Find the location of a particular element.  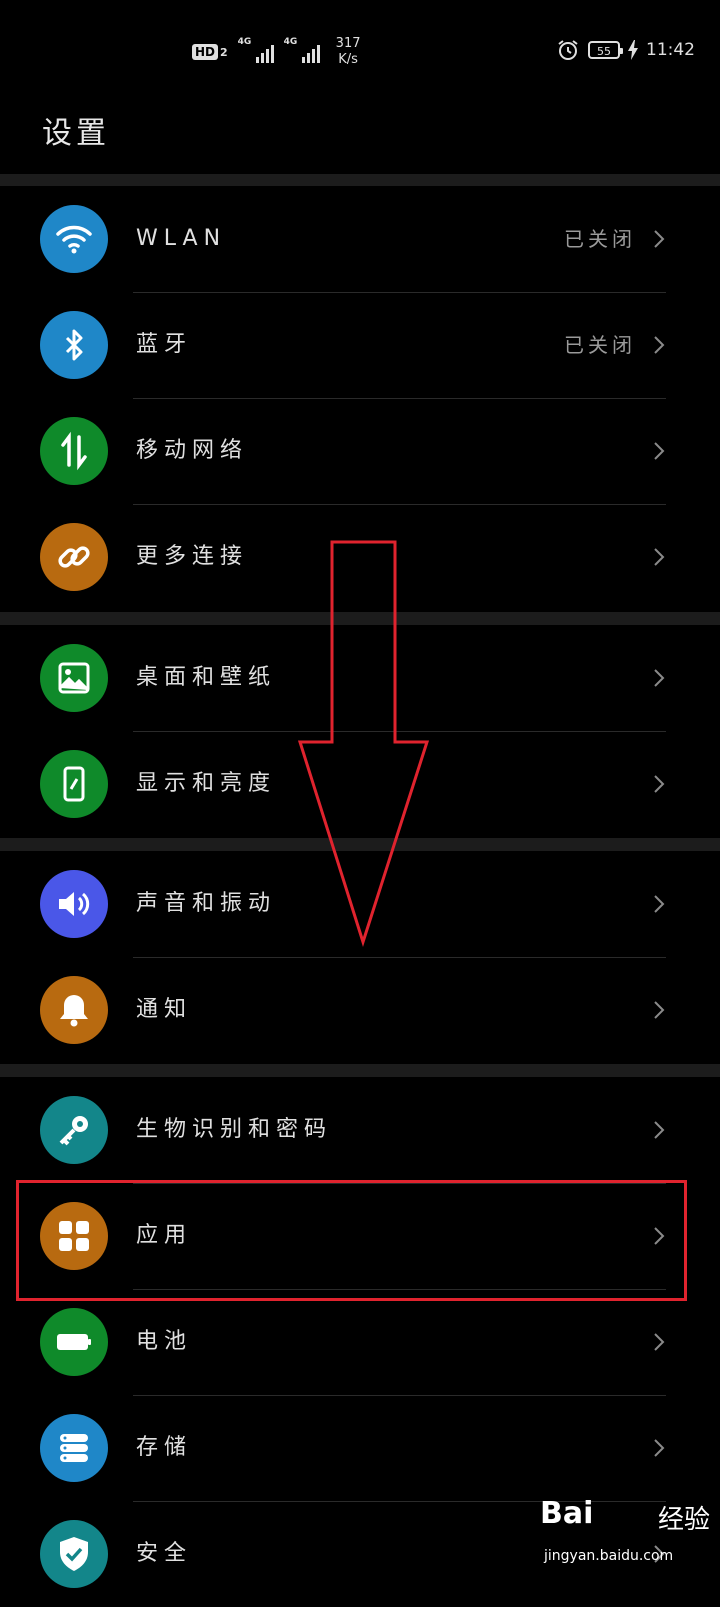

settings-item-label: 电池 is located at coordinates (164, 1341).